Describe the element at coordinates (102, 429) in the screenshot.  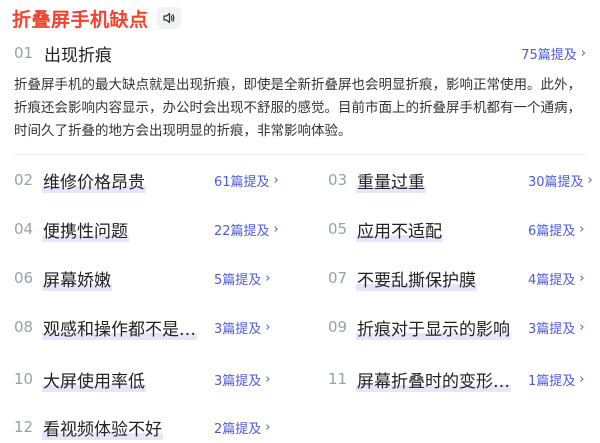
I see `item-title-text: 看视频体验不好` at that location.